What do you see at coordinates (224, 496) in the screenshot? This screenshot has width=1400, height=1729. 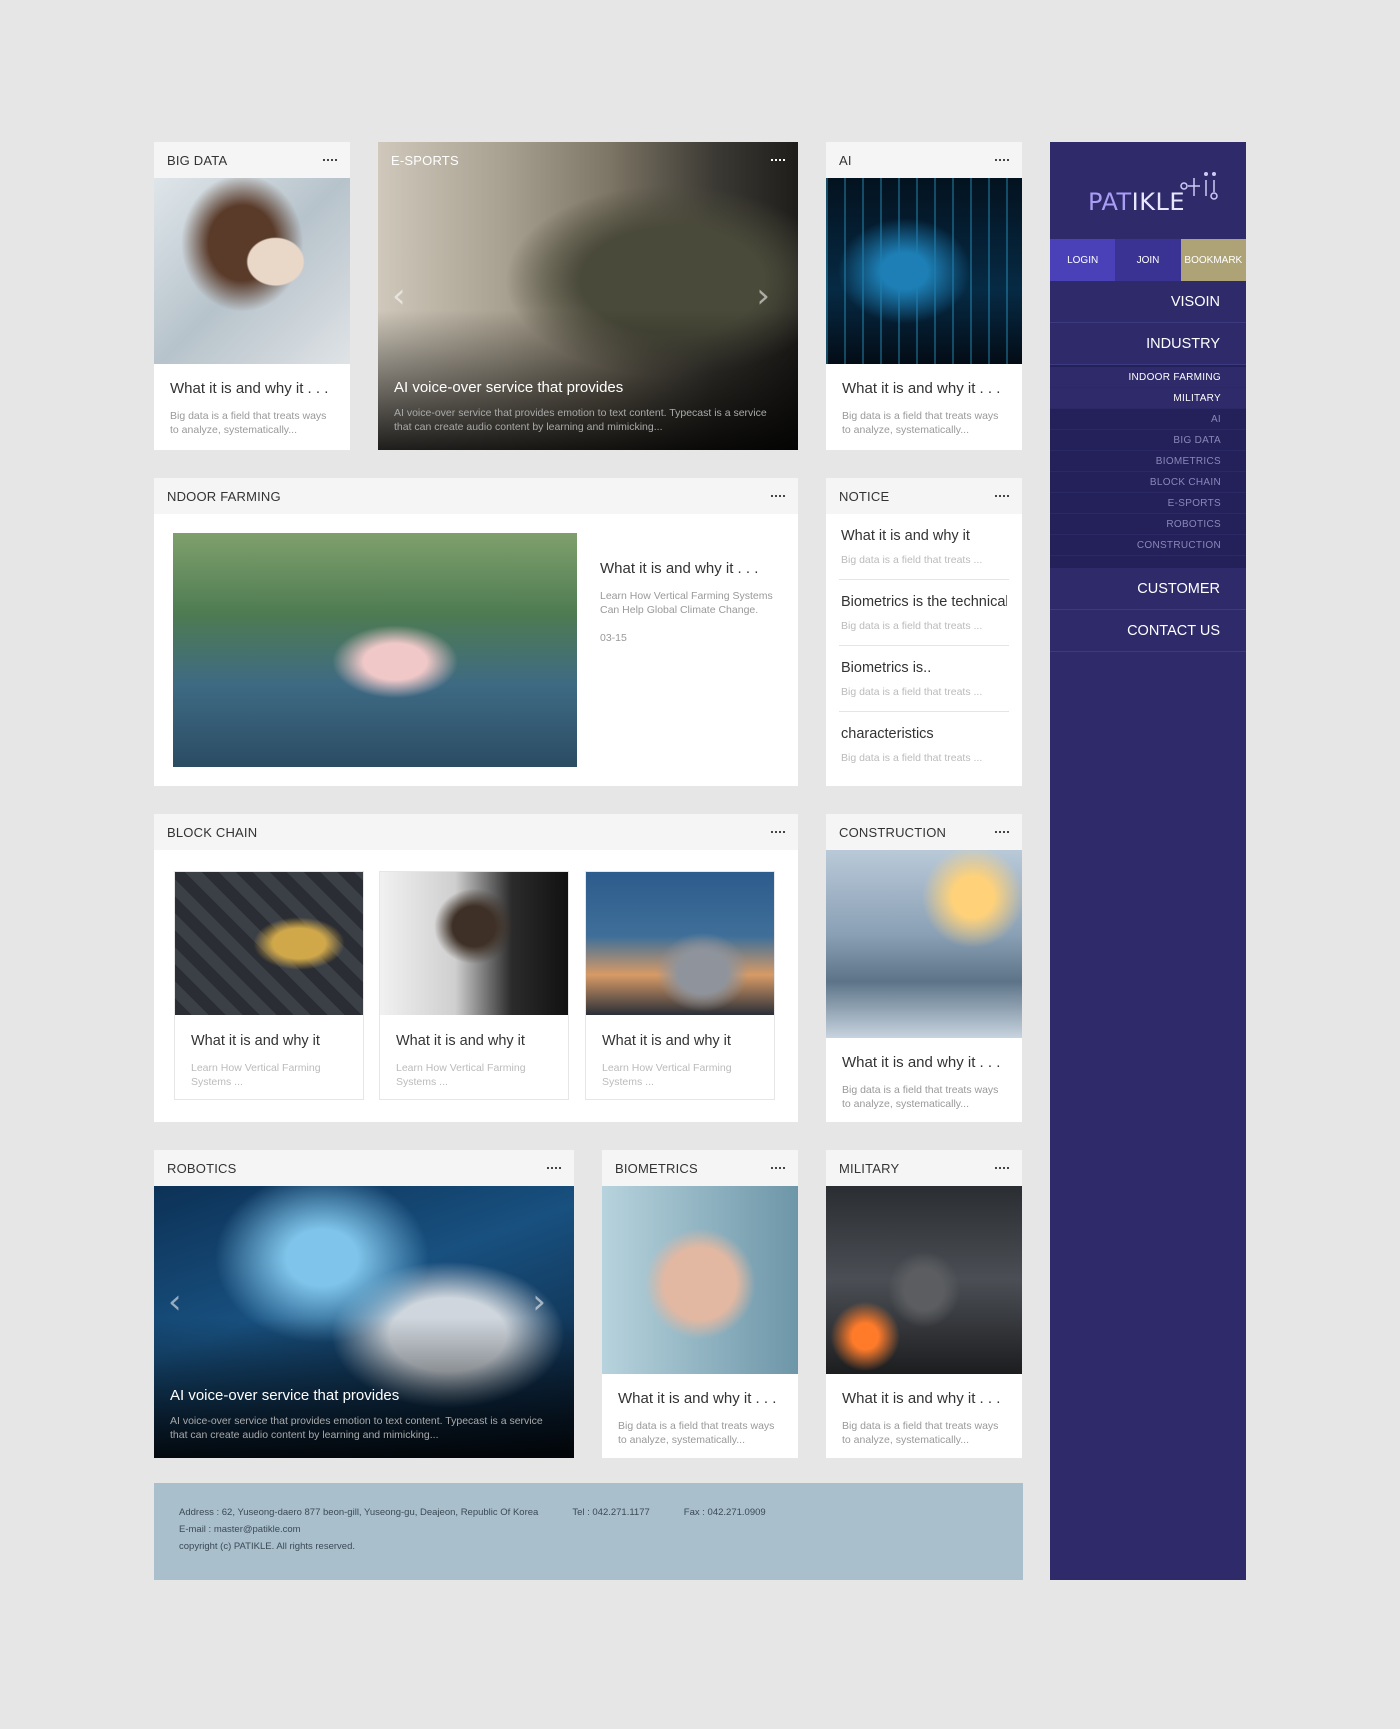 I see `card-title: NDOOR FARMING` at bounding box center [224, 496].